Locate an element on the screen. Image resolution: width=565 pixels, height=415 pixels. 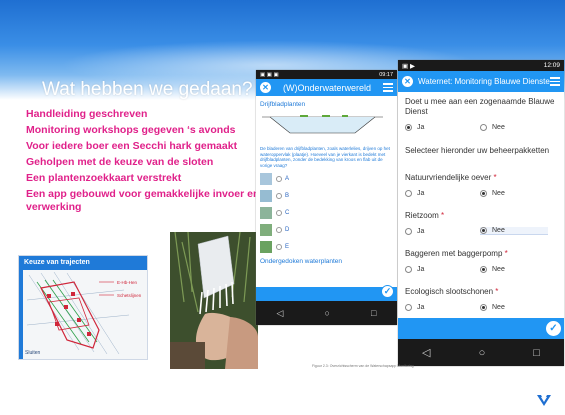
map-legend-label: Schetslijnen is located at coordinates (129, 295).